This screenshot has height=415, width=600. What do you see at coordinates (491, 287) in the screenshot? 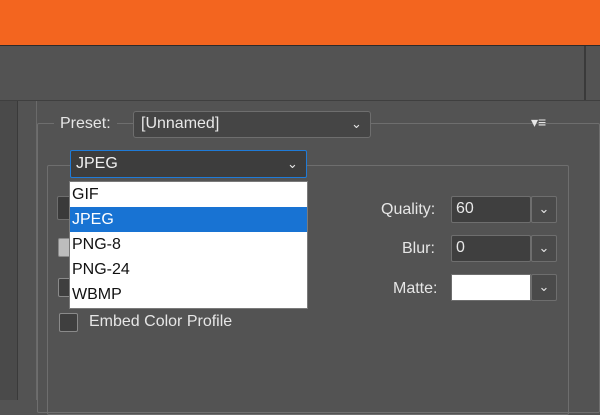
I see `matte-color-swatch` at bounding box center [491, 287].